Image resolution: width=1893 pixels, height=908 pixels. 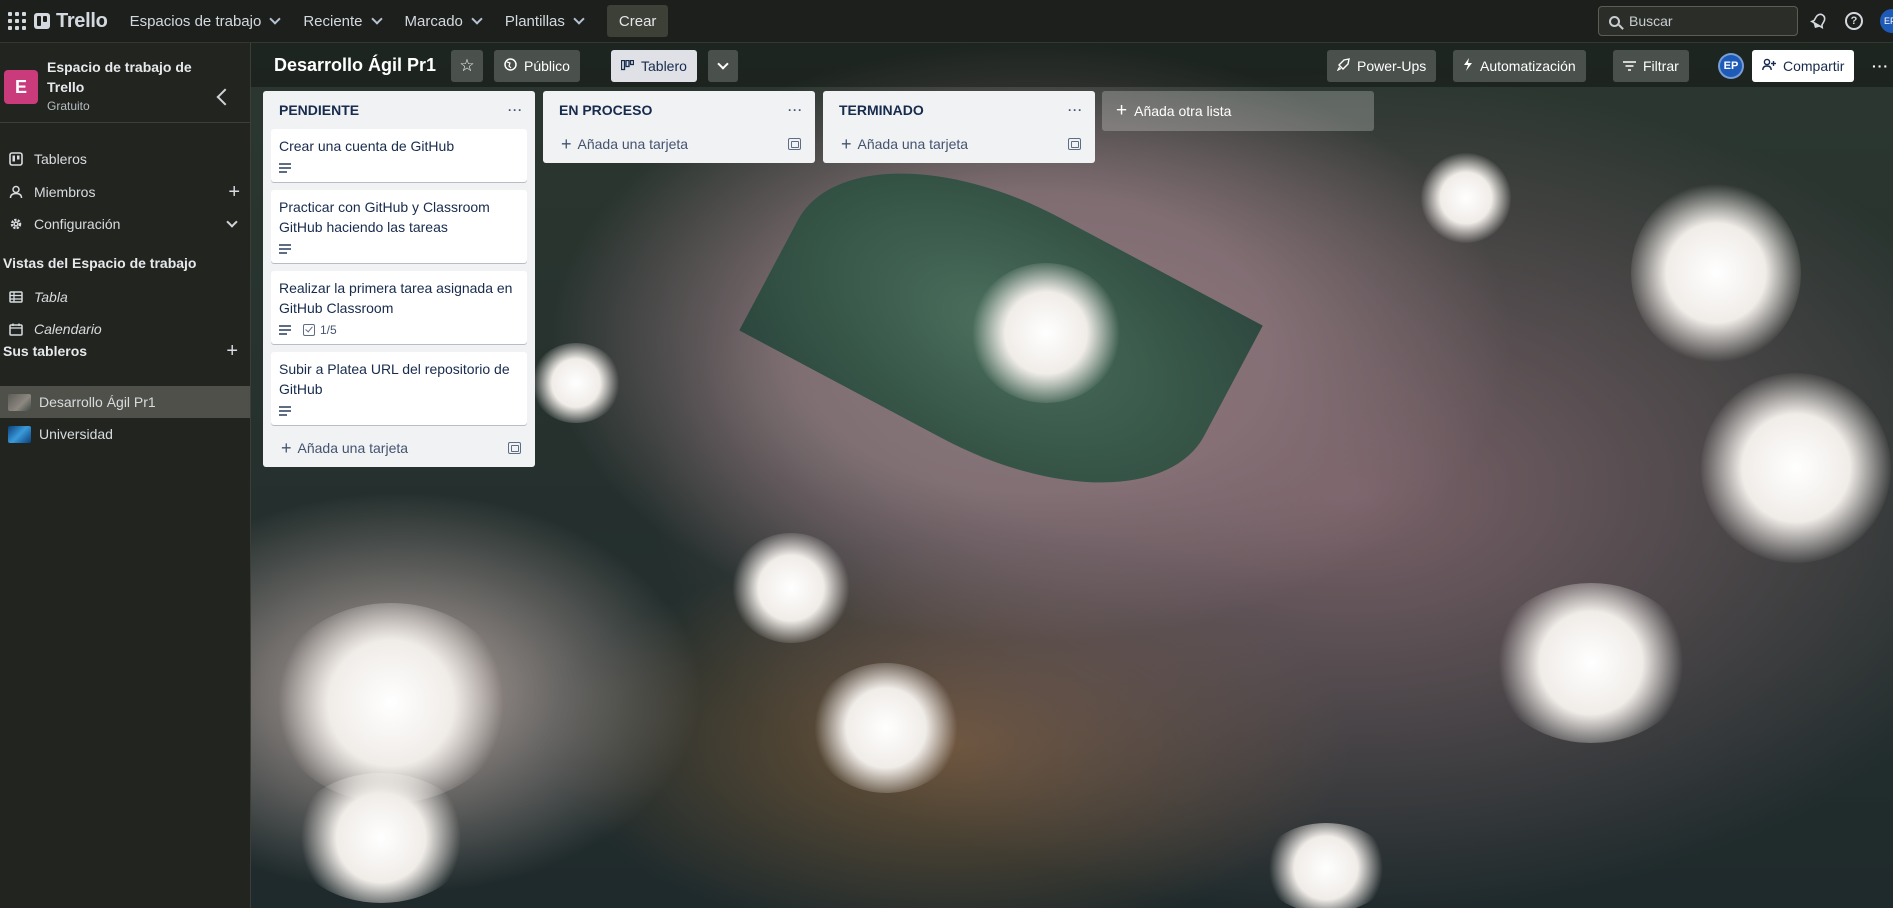 I want to click on board-menu-icon: ···, so click(x=1878, y=66).